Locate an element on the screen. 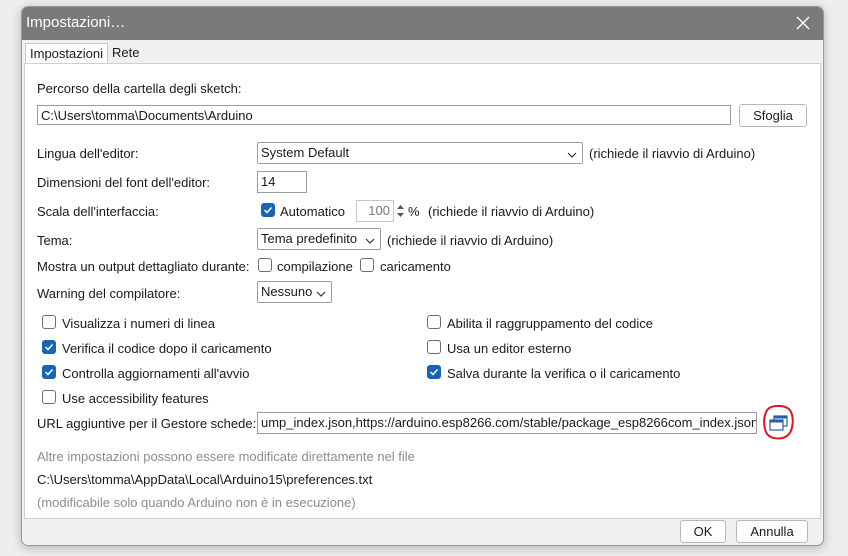 The height and width of the screenshot is (556, 848). warnings-select: Nessuno is located at coordinates (294, 292).